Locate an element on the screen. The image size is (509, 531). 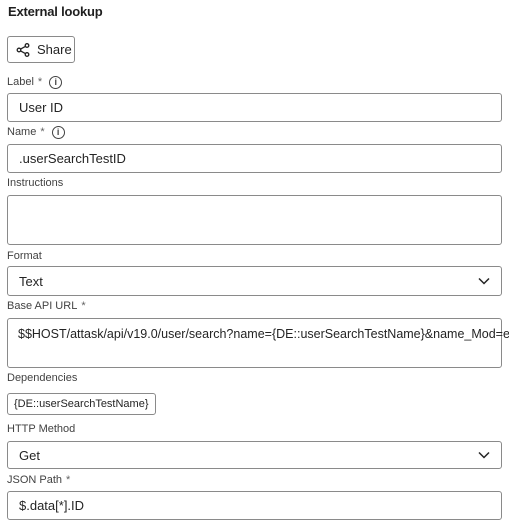
format-select: Text is located at coordinates (254, 281).